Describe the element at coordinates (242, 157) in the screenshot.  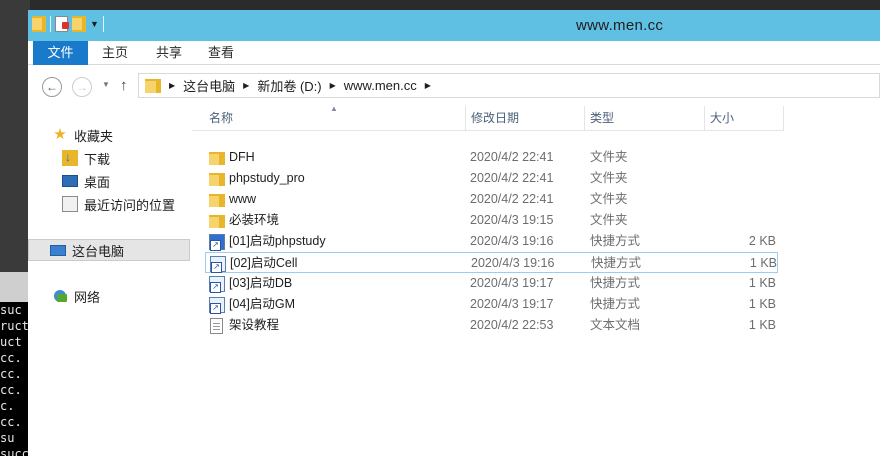
I see `file-name: DFH` at that location.